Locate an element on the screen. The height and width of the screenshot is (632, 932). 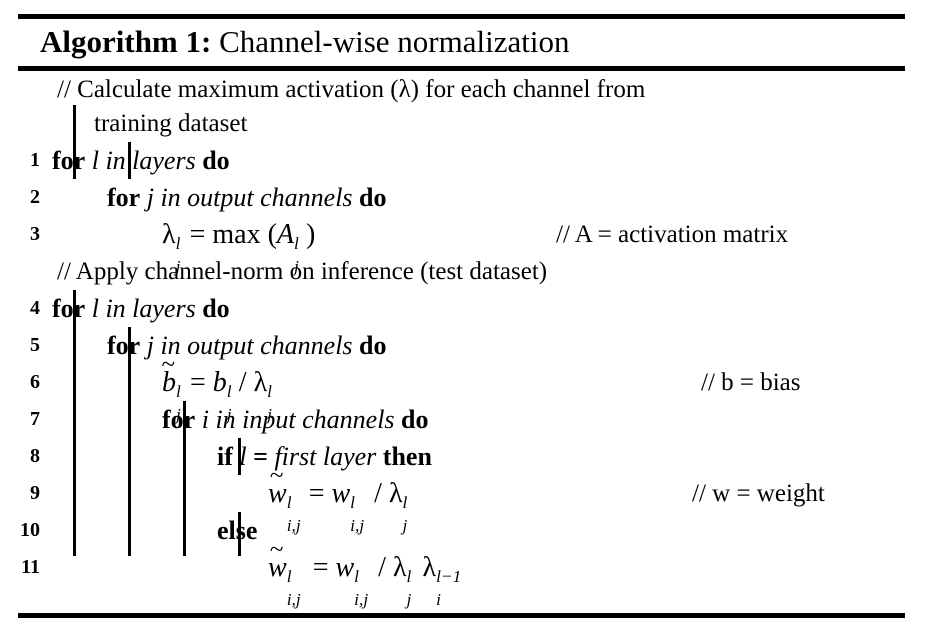
statement-if-first-layer: if l = first layer then is located at coordinates (324, 456).